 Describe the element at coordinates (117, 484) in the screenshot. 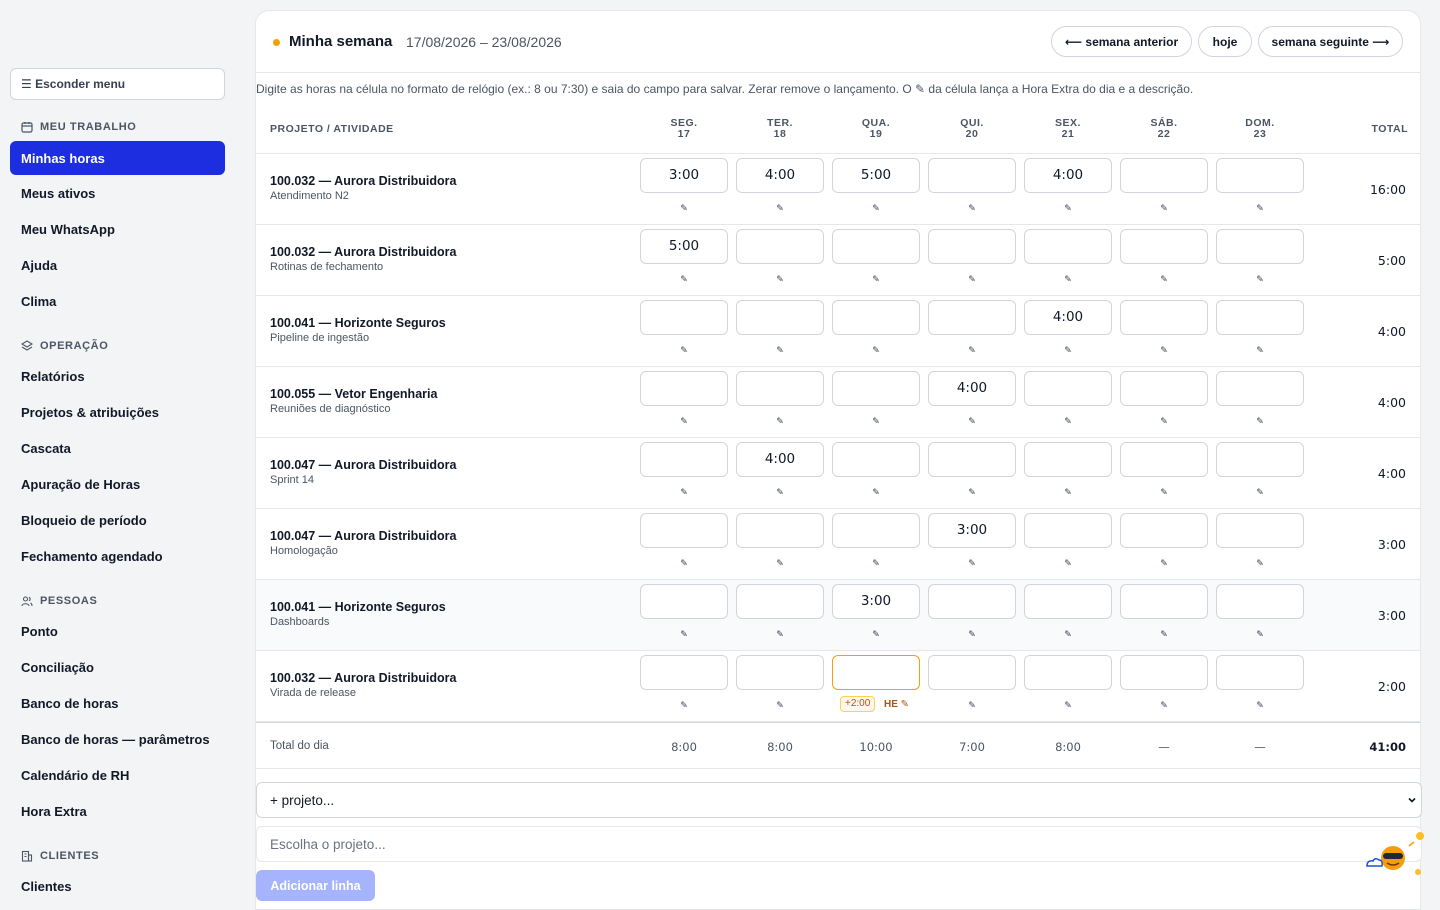

I see `nav-apuracao-horas: Apuração de Horas` at that location.